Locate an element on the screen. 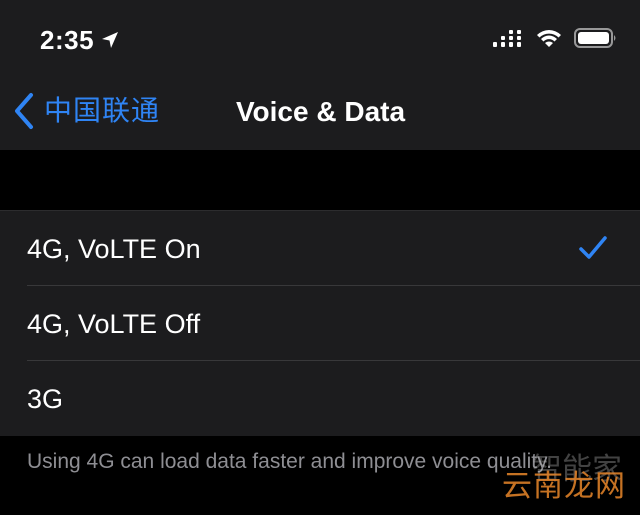 This screenshot has height=515, width=640. status-indicators is located at coordinates (555, 38).